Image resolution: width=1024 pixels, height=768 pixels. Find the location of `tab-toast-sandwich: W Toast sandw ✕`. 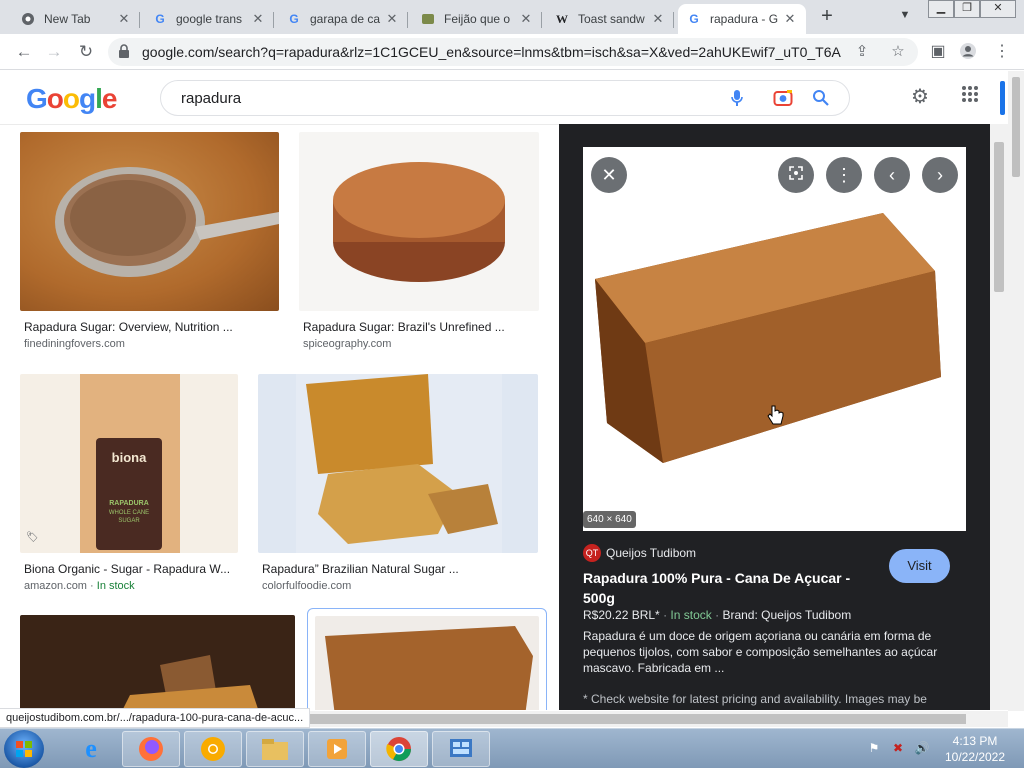

tab-toast-sandwich: W Toast sandw ✕ is located at coordinates (610, 19).